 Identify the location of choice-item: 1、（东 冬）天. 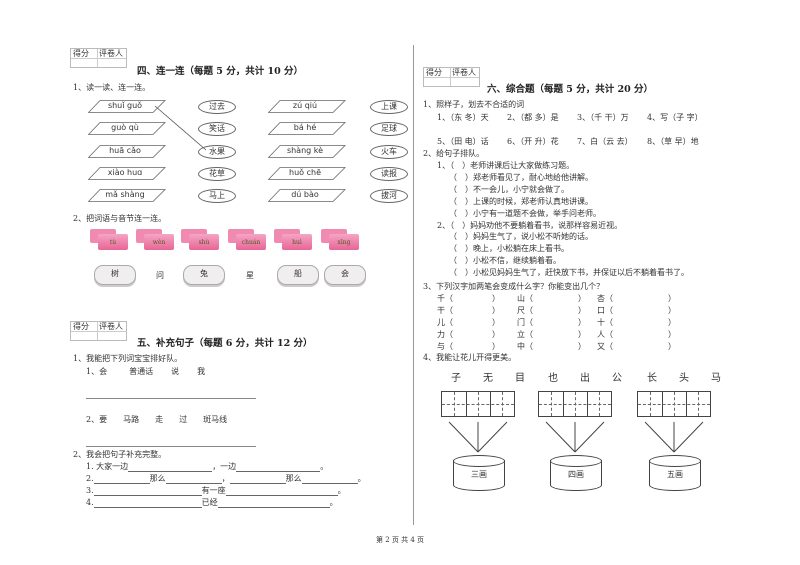
(463, 117).